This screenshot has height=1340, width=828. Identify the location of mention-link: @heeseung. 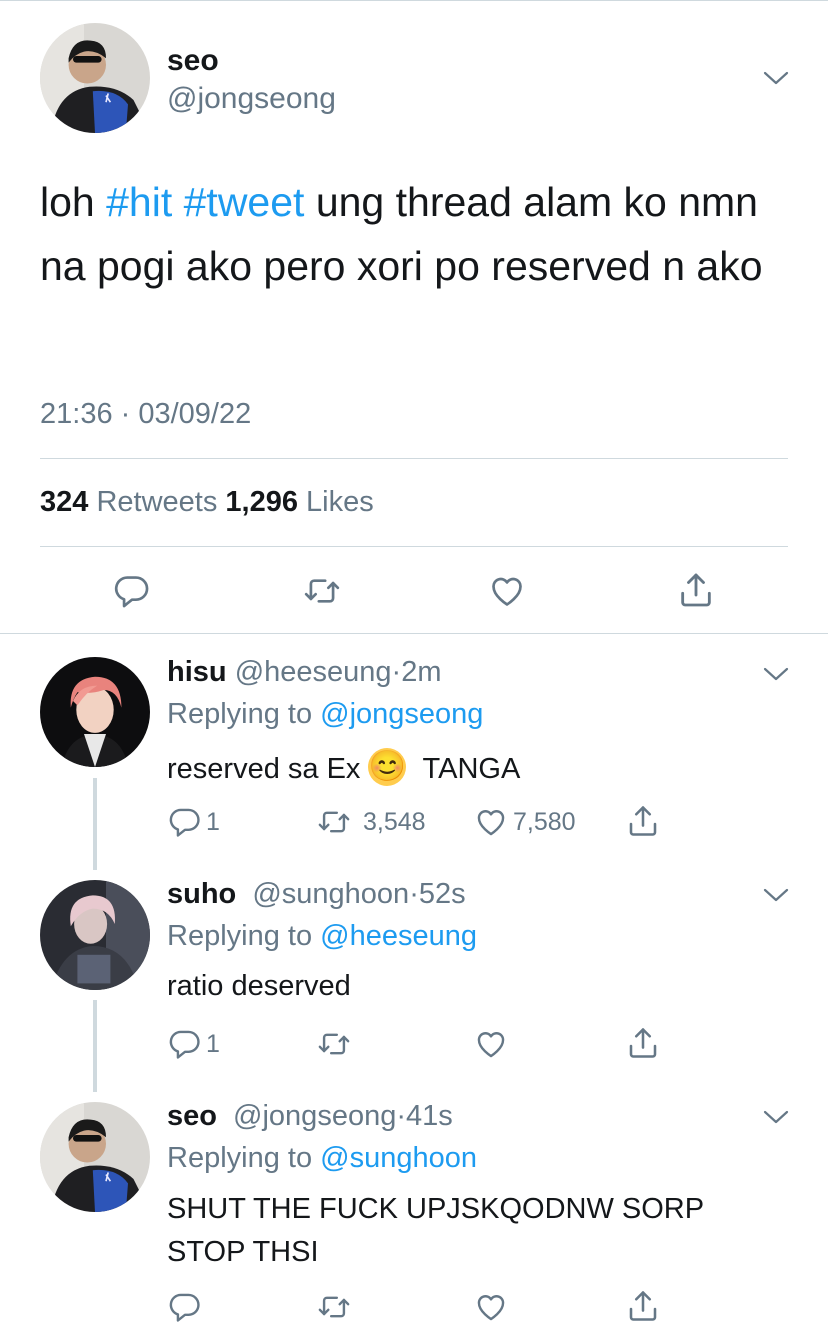
(398, 936).